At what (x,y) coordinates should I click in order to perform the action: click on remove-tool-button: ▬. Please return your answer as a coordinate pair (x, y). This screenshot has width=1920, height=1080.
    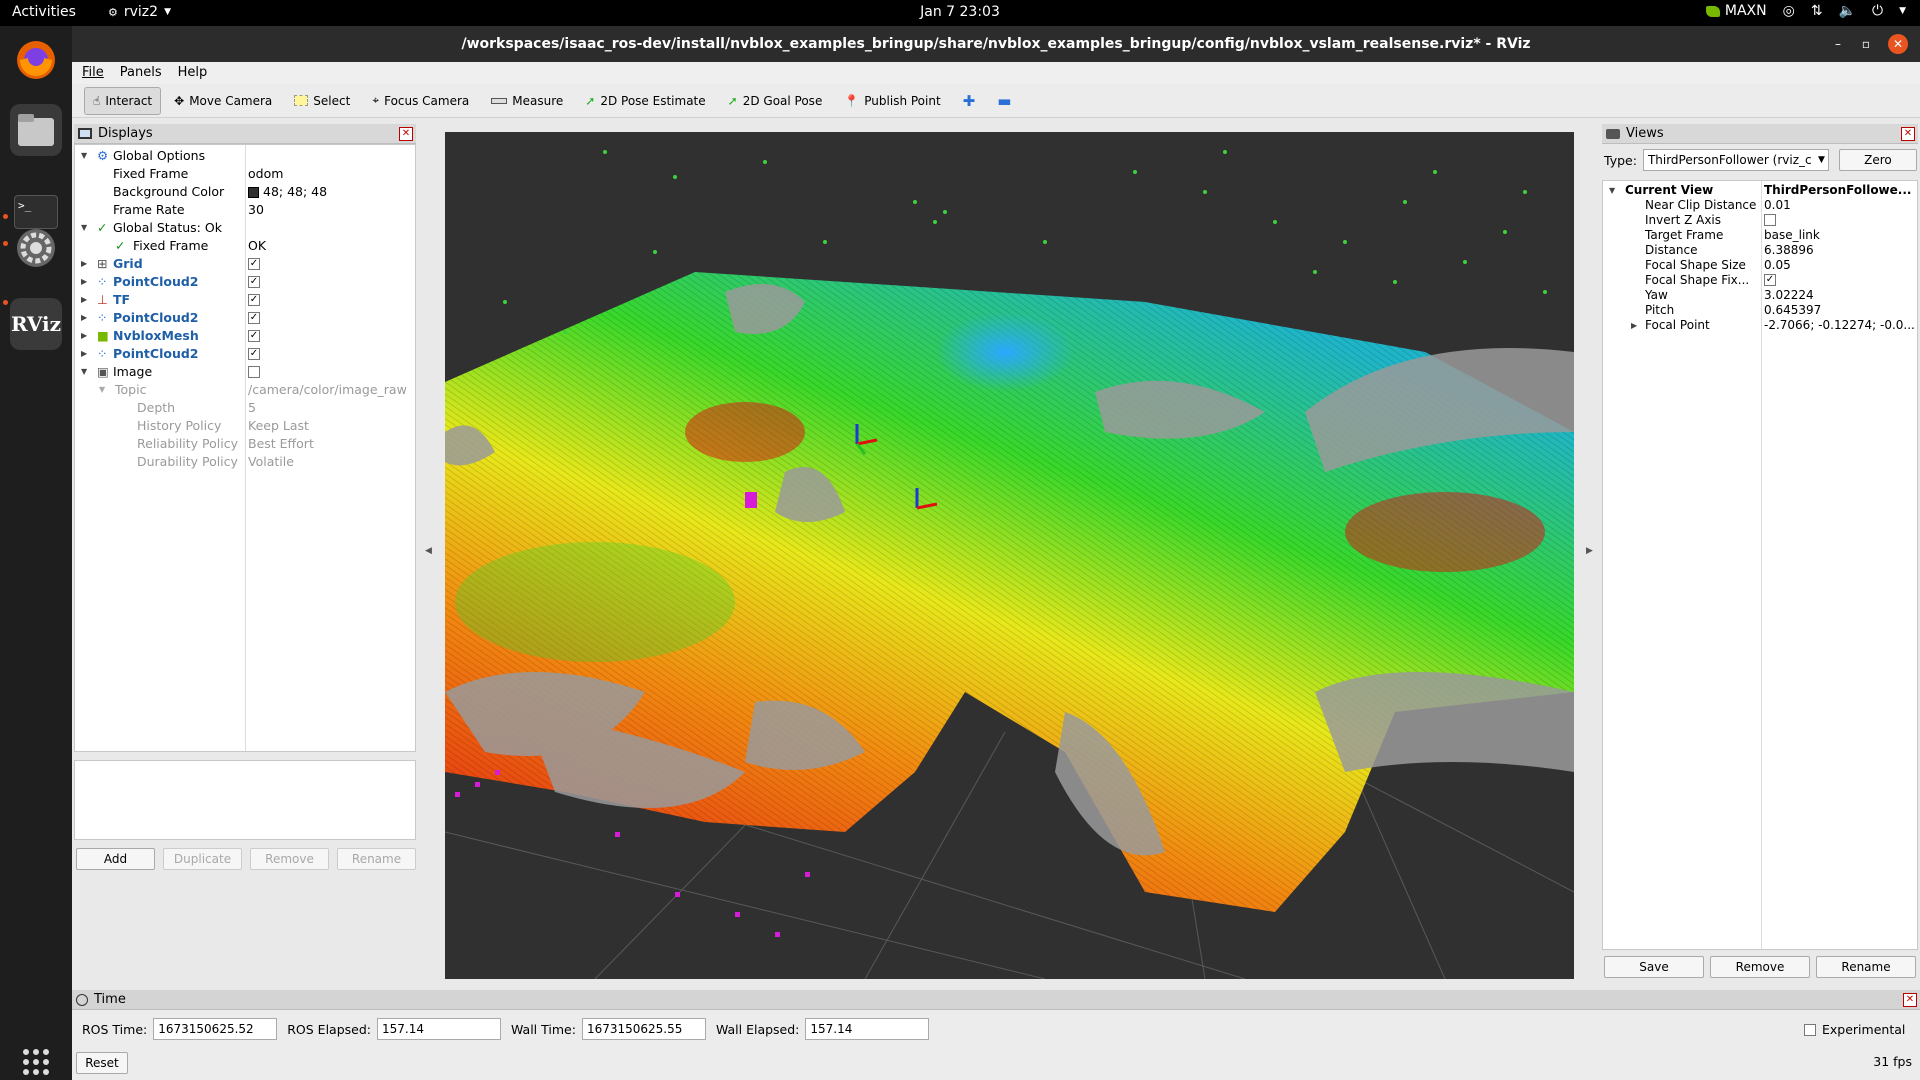
    Looking at the image, I should click on (1004, 101).